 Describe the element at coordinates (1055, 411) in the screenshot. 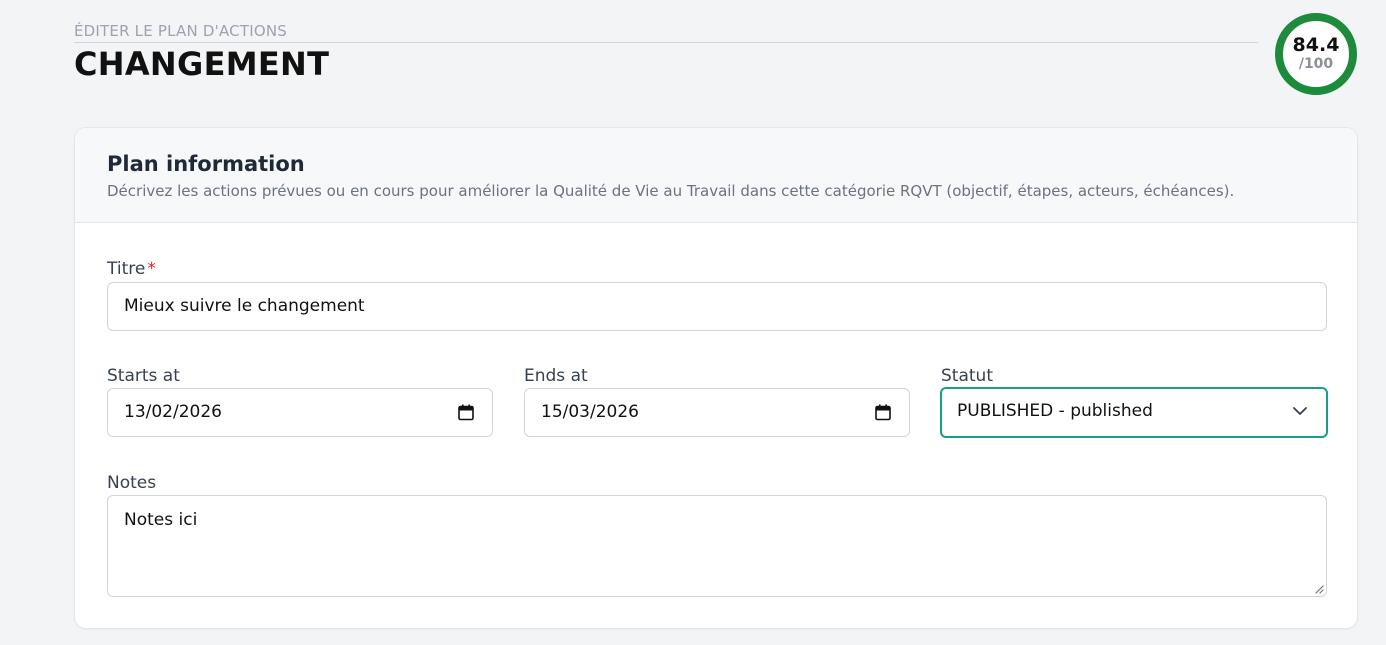

I see `status-select-value: PUBLISHED - published` at that location.